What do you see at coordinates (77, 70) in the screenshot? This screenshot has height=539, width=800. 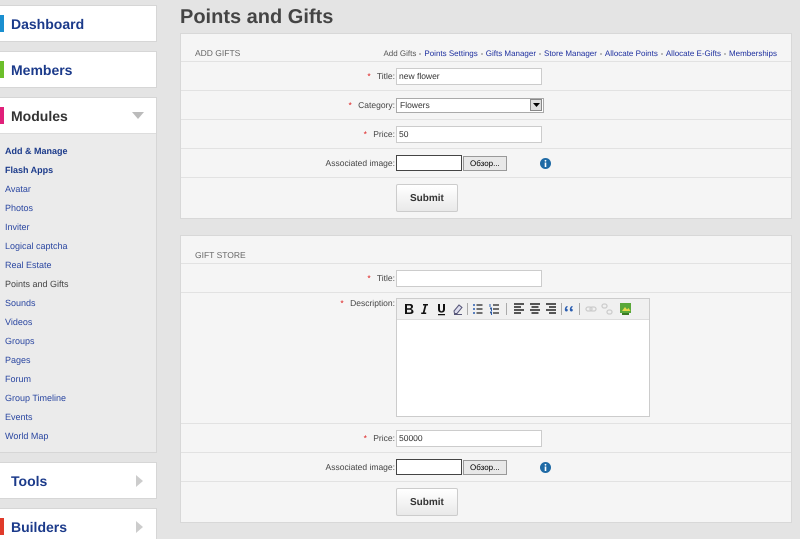 I see `sidebar-heading-link: Members` at bounding box center [77, 70].